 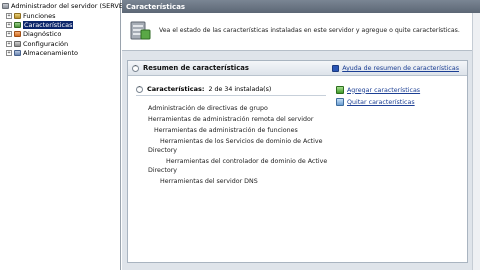 I want to click on tree-item-label: Características, so click(x=48, y=25).